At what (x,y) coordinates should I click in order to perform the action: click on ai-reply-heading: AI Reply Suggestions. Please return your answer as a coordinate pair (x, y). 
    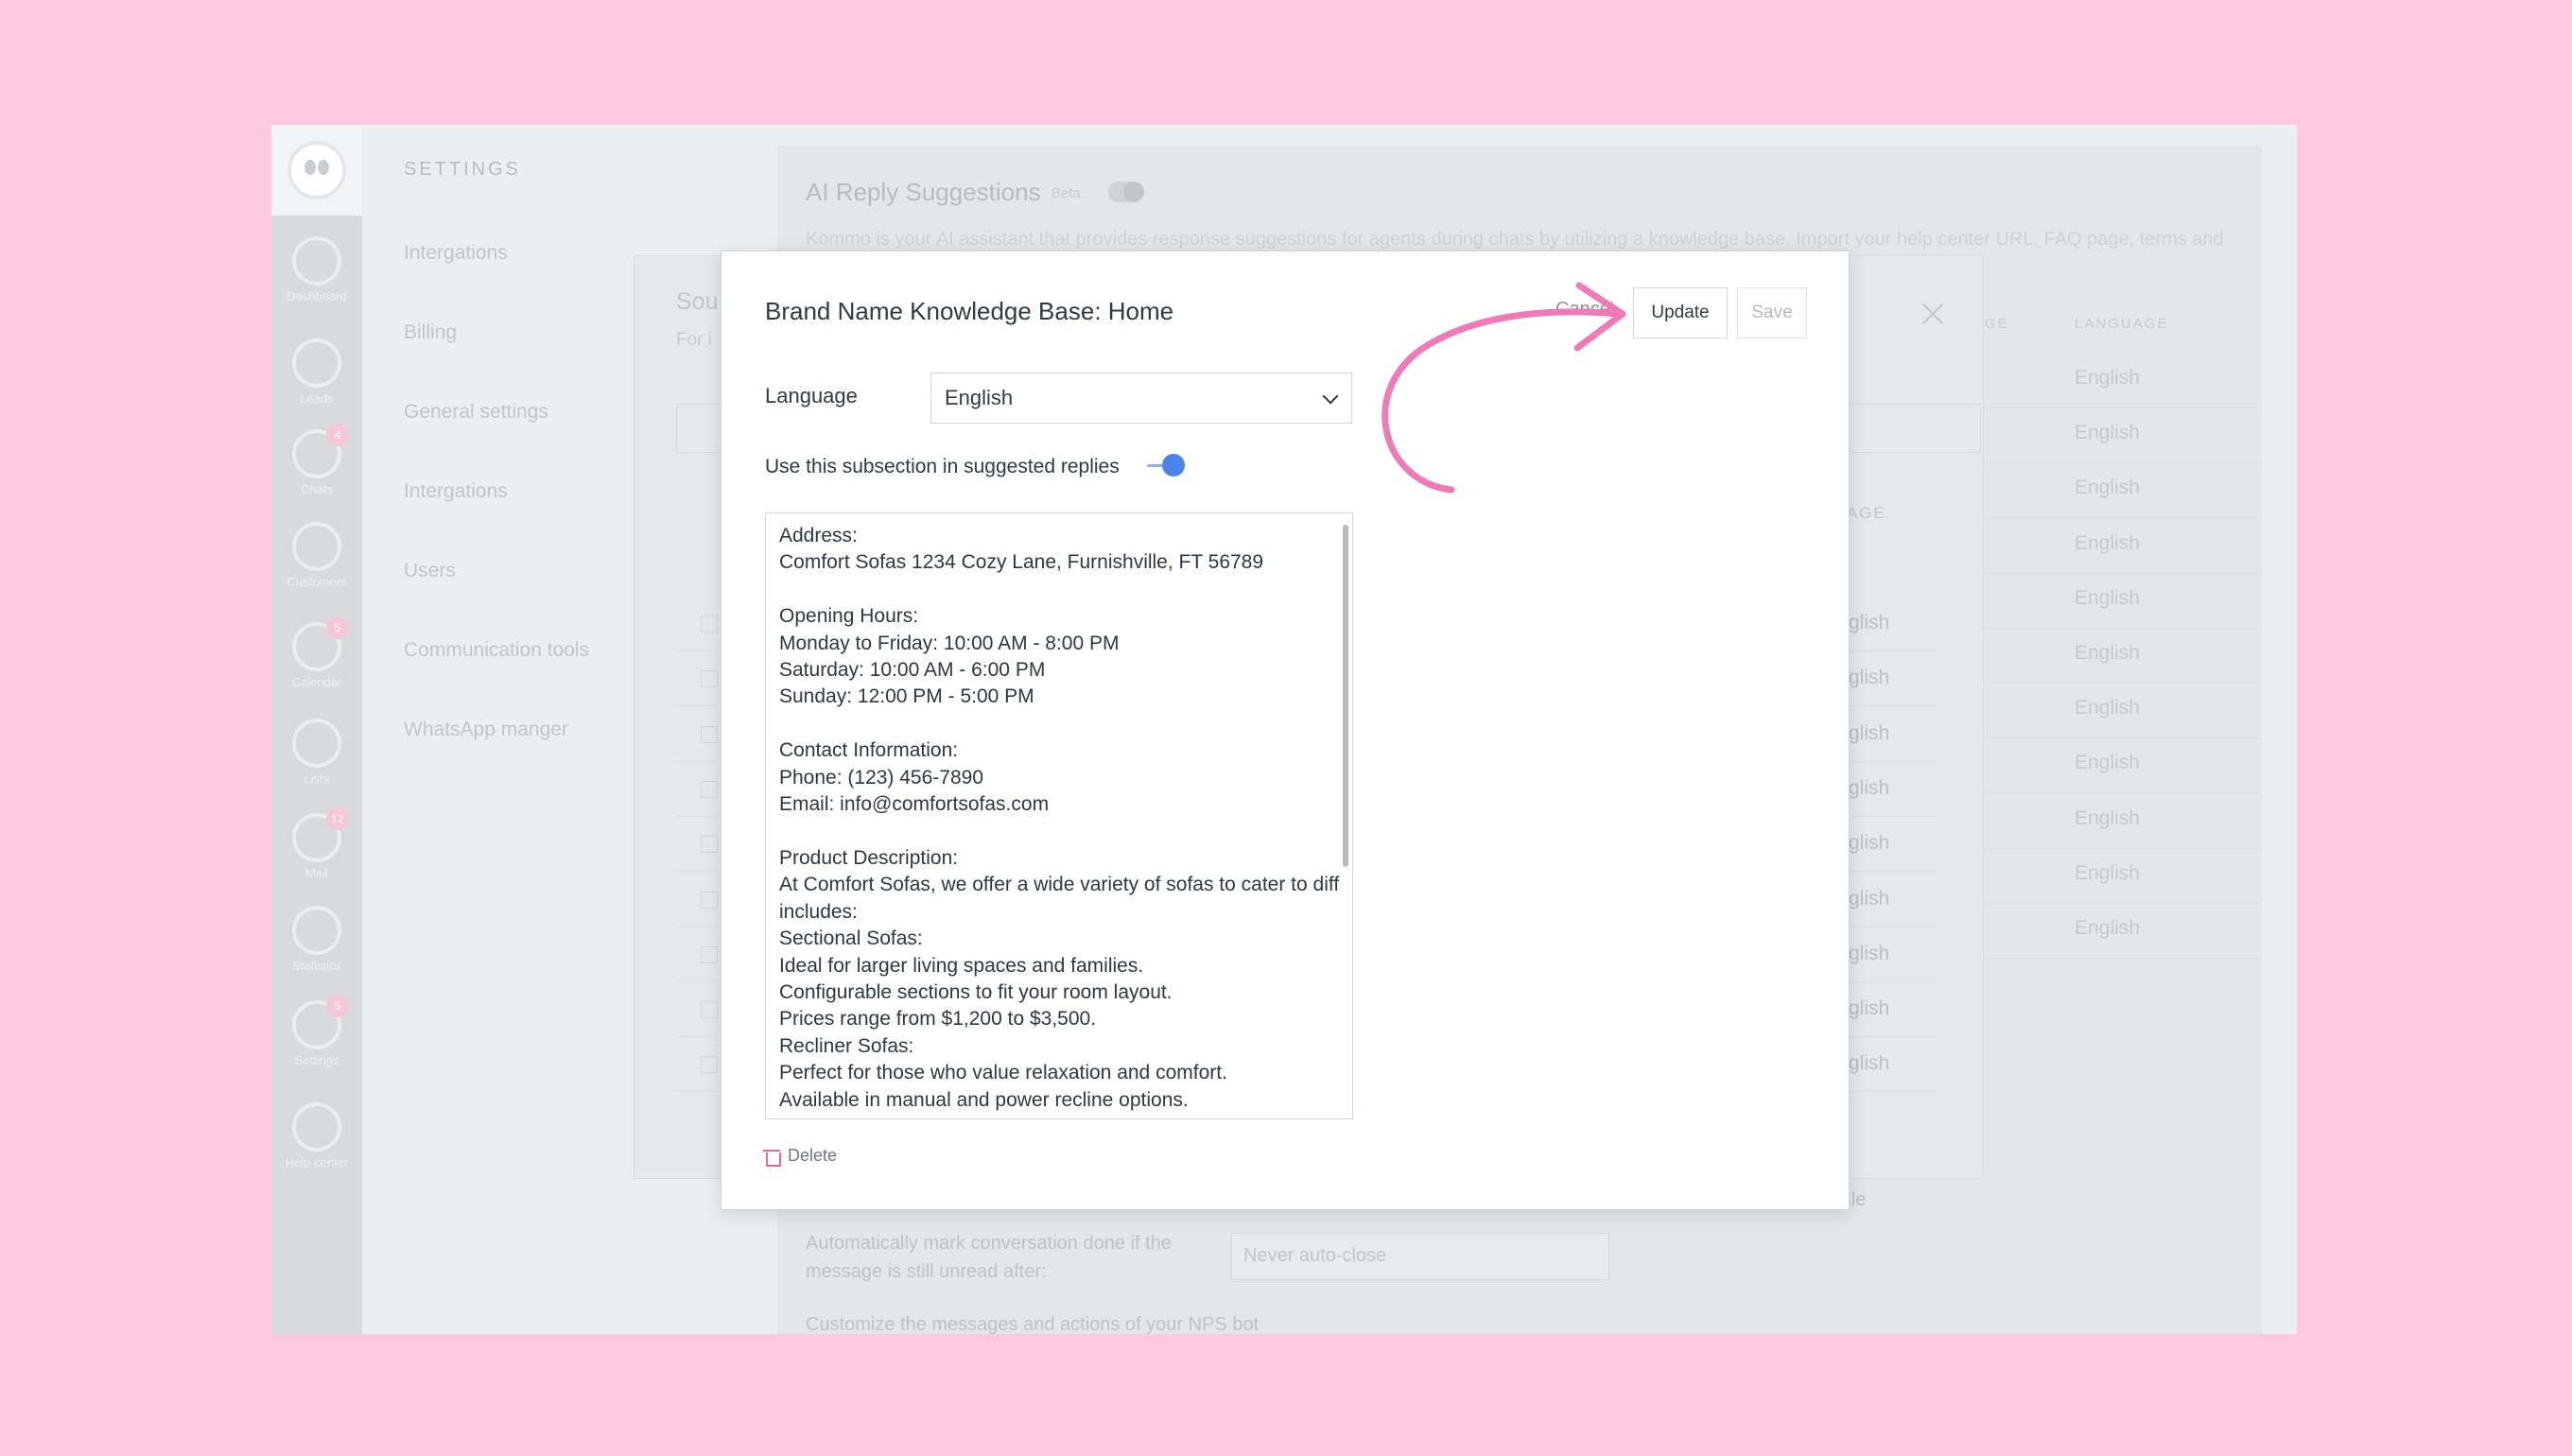
    Looking at the image, I should click on (923, 192).